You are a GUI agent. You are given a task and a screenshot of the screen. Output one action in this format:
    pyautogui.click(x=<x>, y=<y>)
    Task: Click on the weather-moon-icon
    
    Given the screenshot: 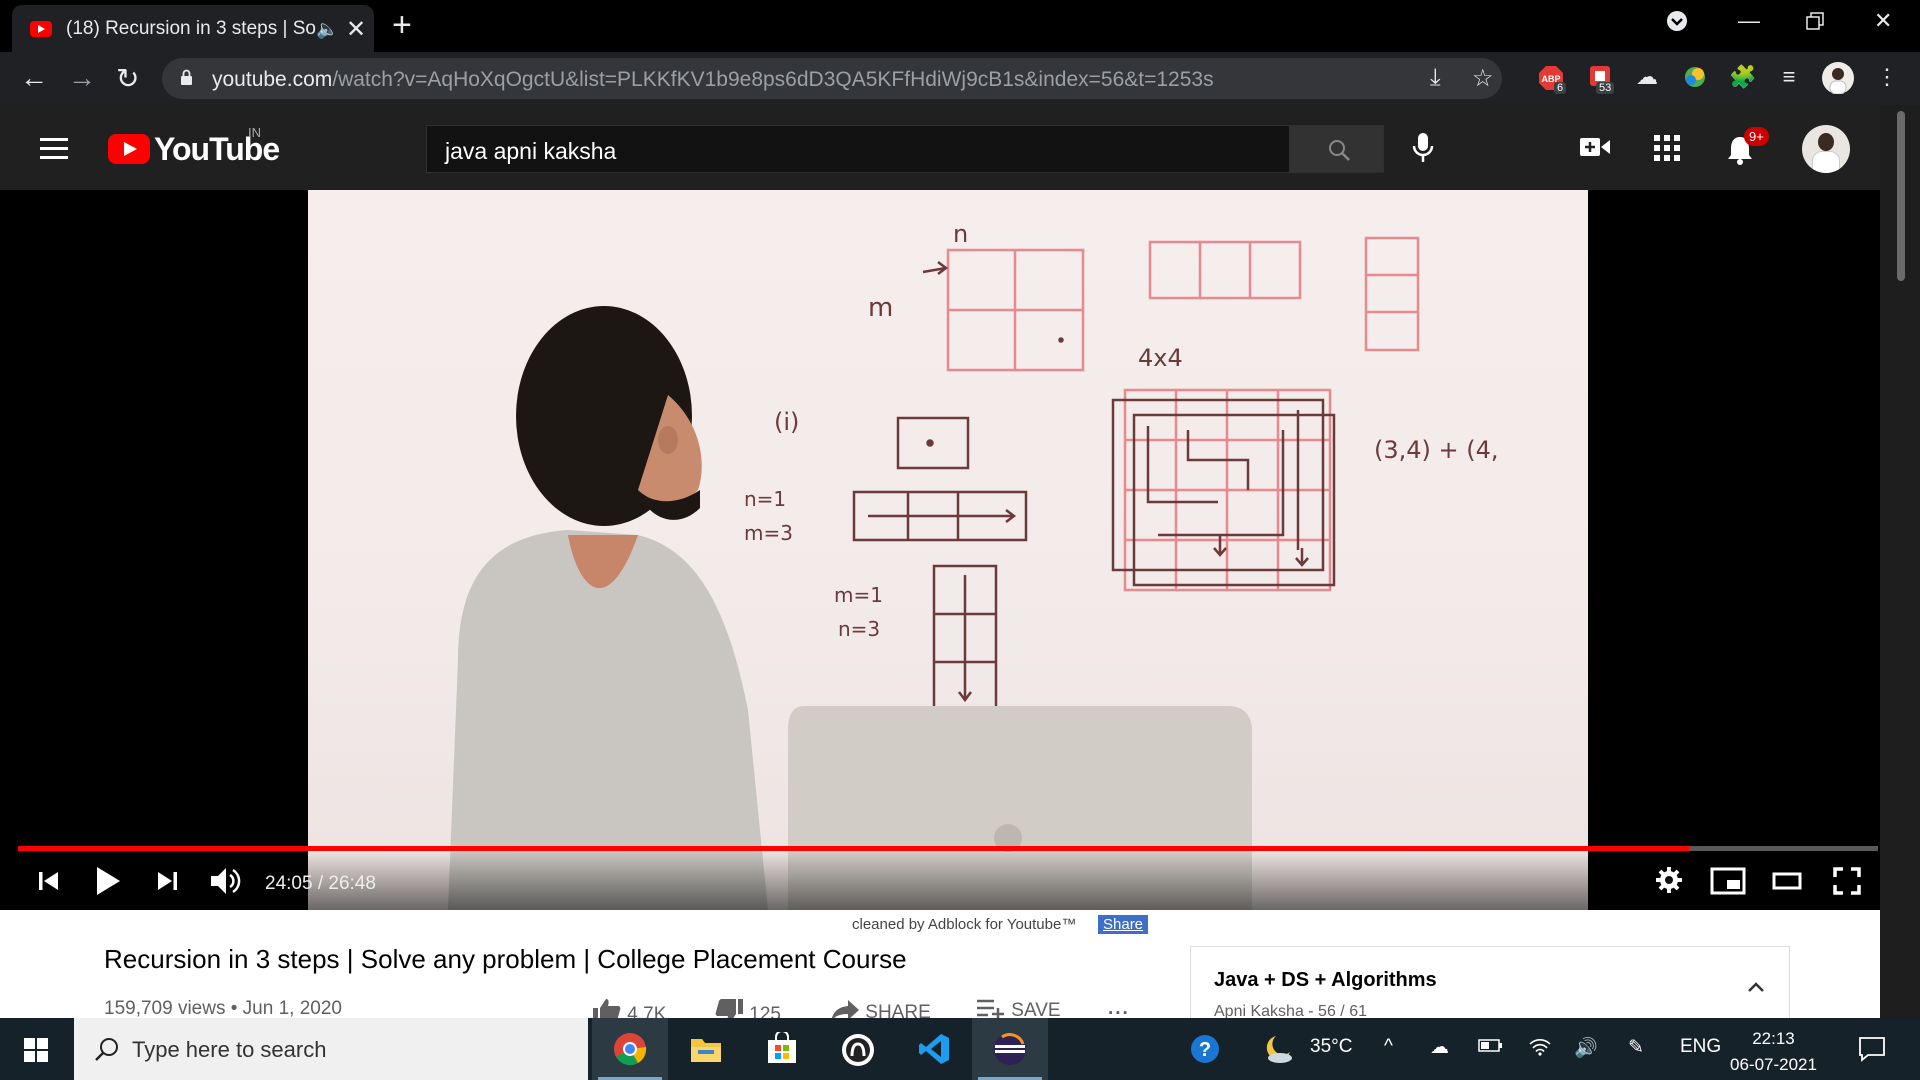 What is the action you would take?
    pyautogui.click(x=1278, y=1049)
    